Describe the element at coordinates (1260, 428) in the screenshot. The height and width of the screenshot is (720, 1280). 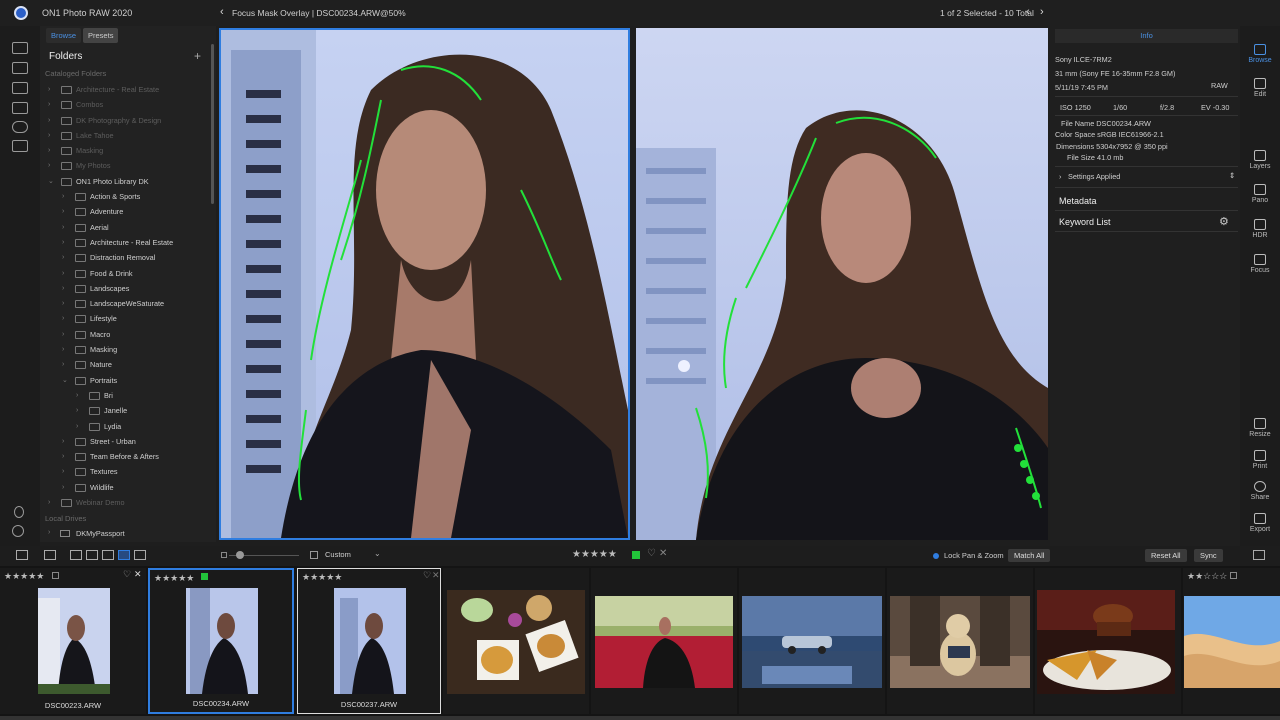
I see `resize-module: Resize` at that location.